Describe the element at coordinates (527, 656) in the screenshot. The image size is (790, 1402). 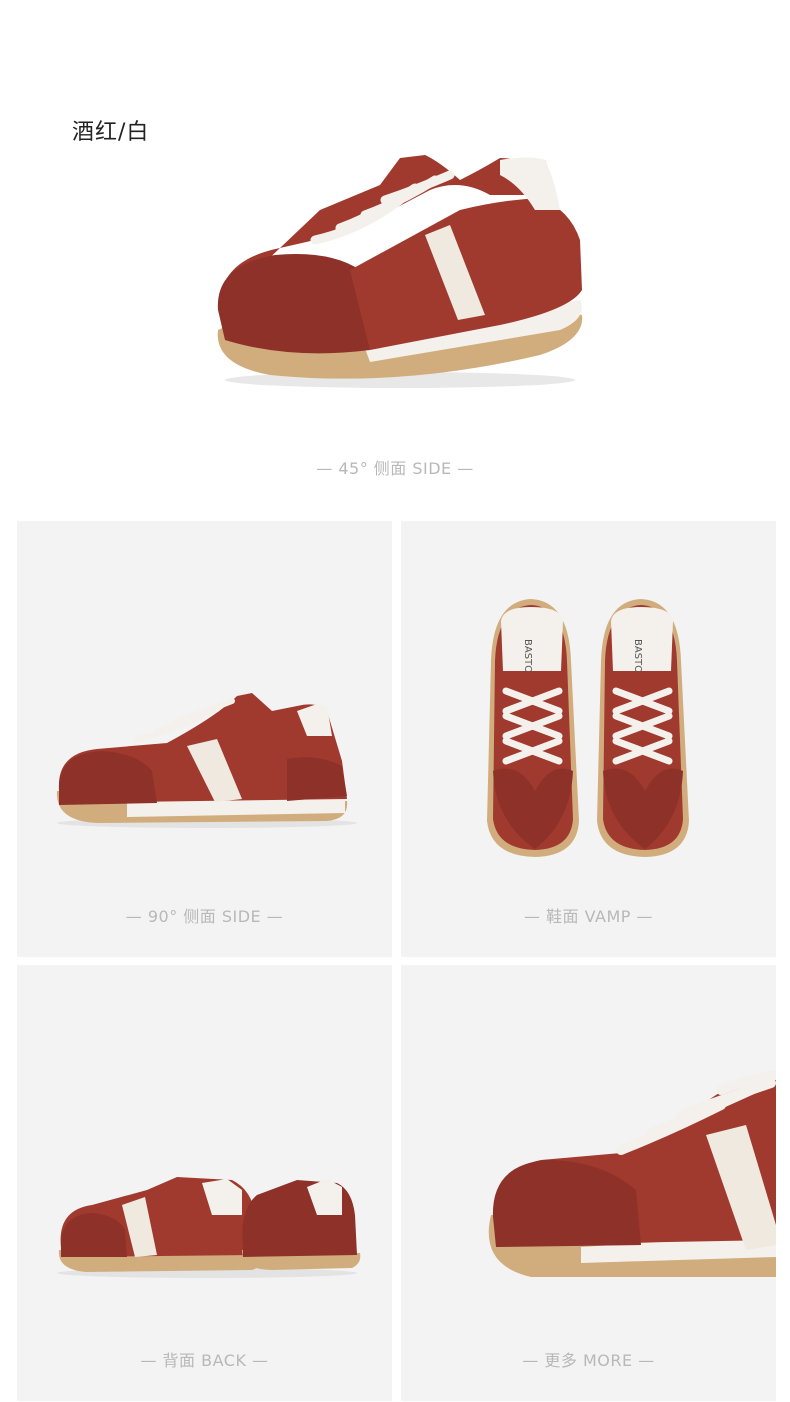
I see `tongue-brand-text-left: BASTO` at that location.